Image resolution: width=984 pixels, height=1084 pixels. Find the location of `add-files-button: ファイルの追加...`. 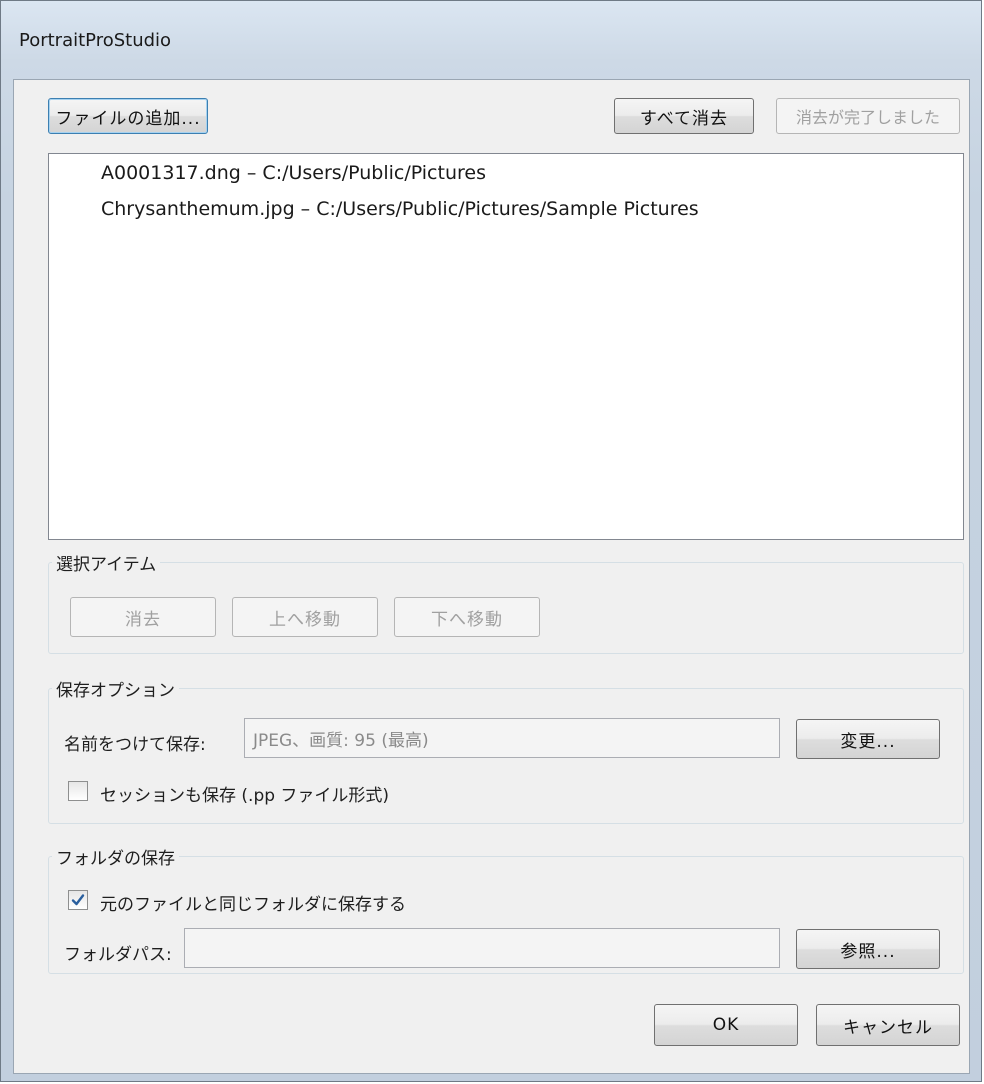

add-files-button: ファイルの追加... is located at coordinates (128, 116).